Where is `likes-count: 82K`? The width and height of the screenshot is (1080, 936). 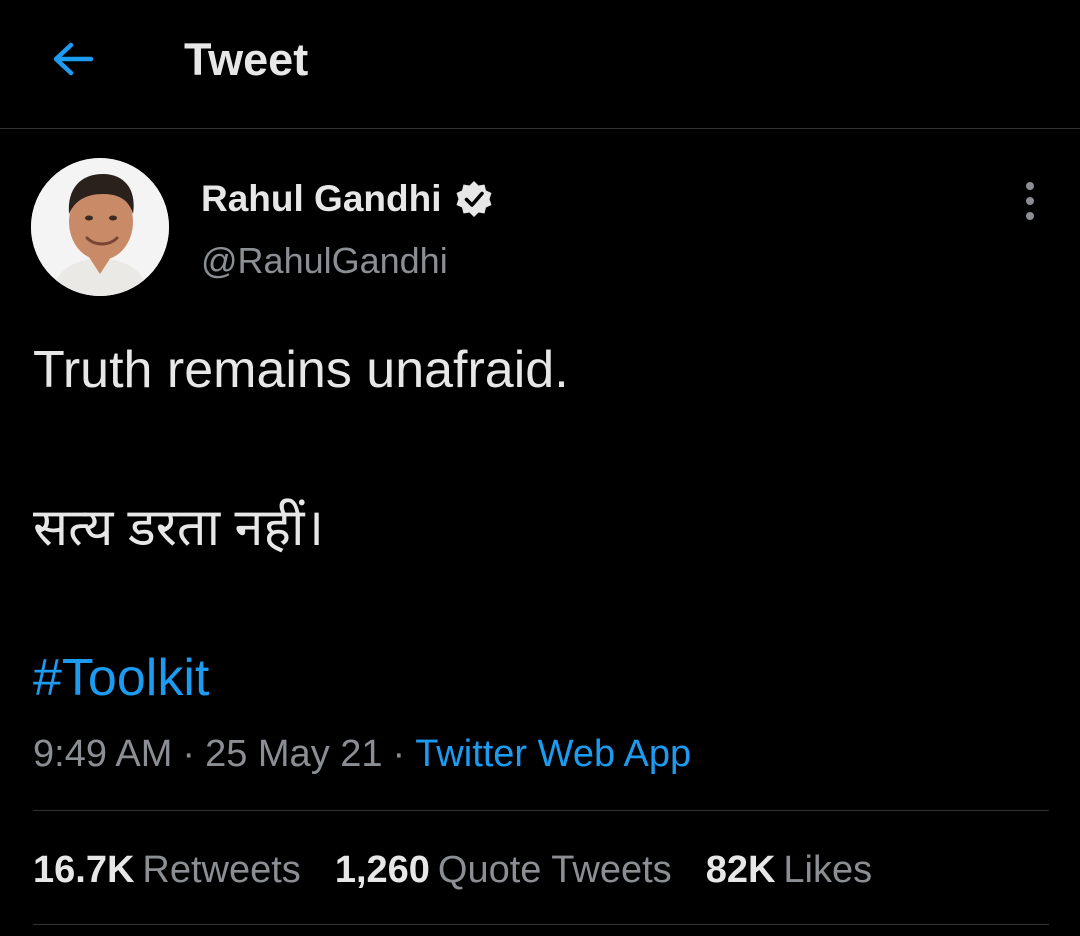
likes-count: 82K is located at coordinates (740, 870).